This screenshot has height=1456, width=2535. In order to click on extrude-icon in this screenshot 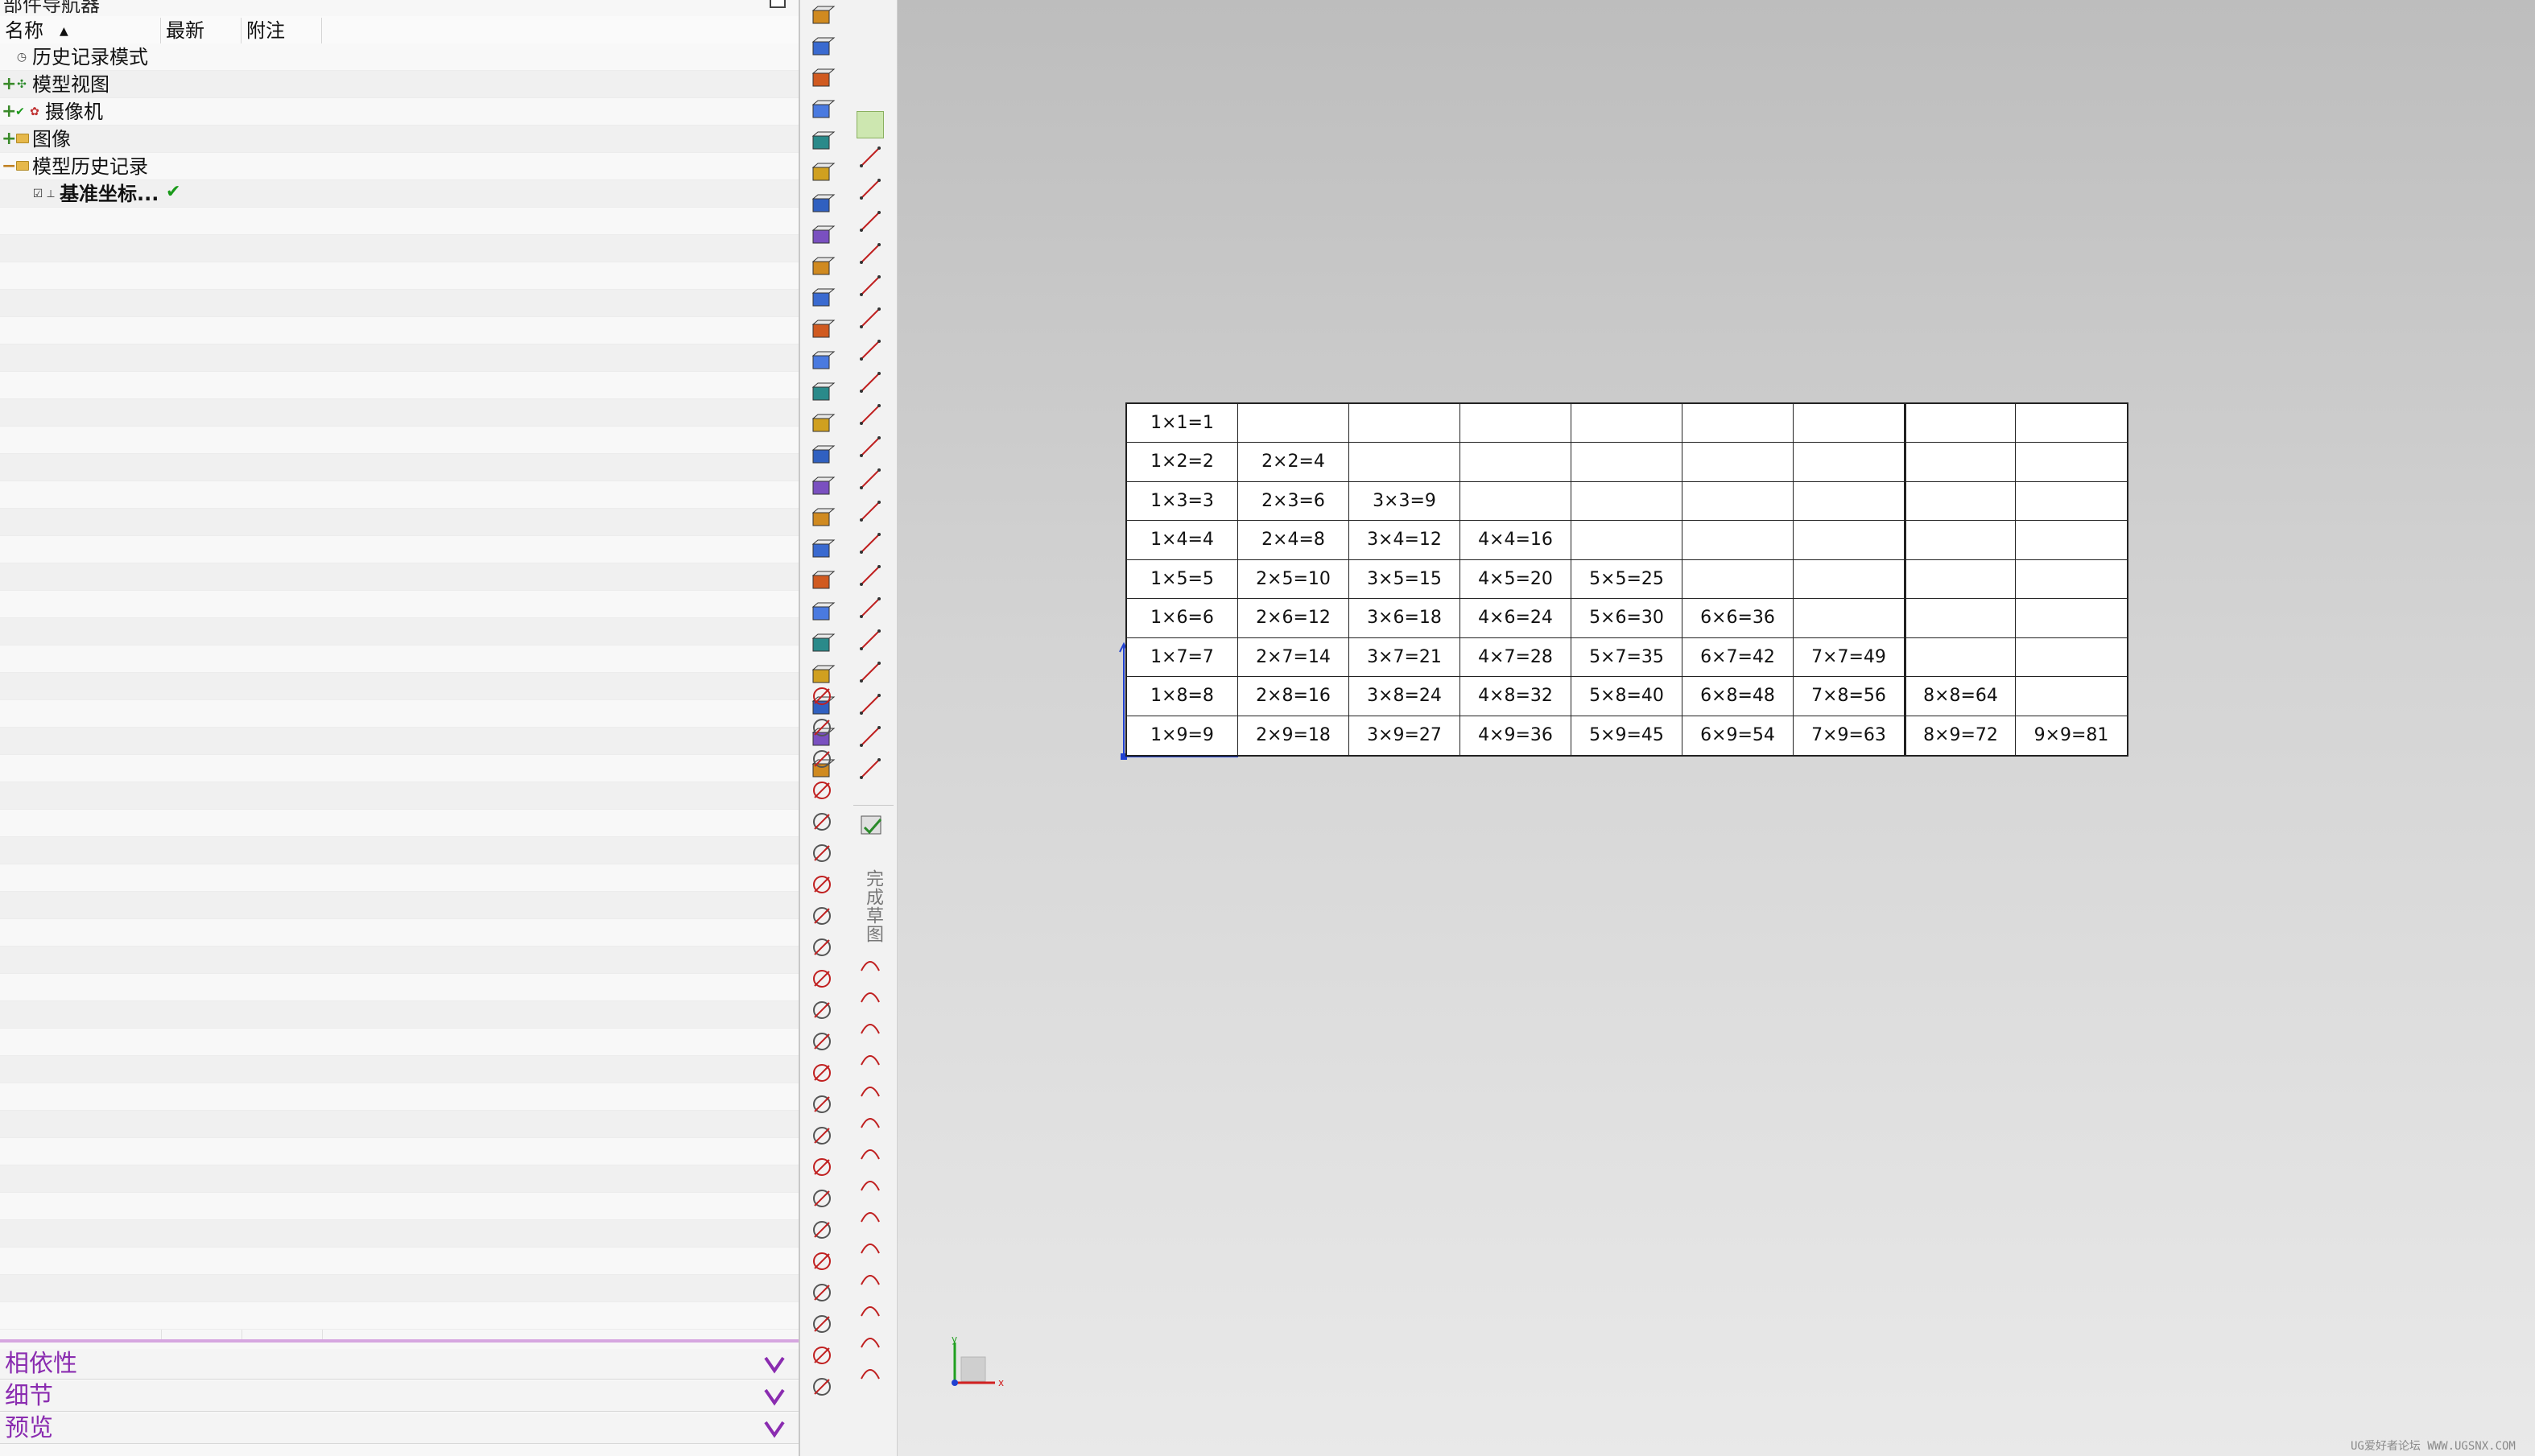, I will do `click(822, 79)`.